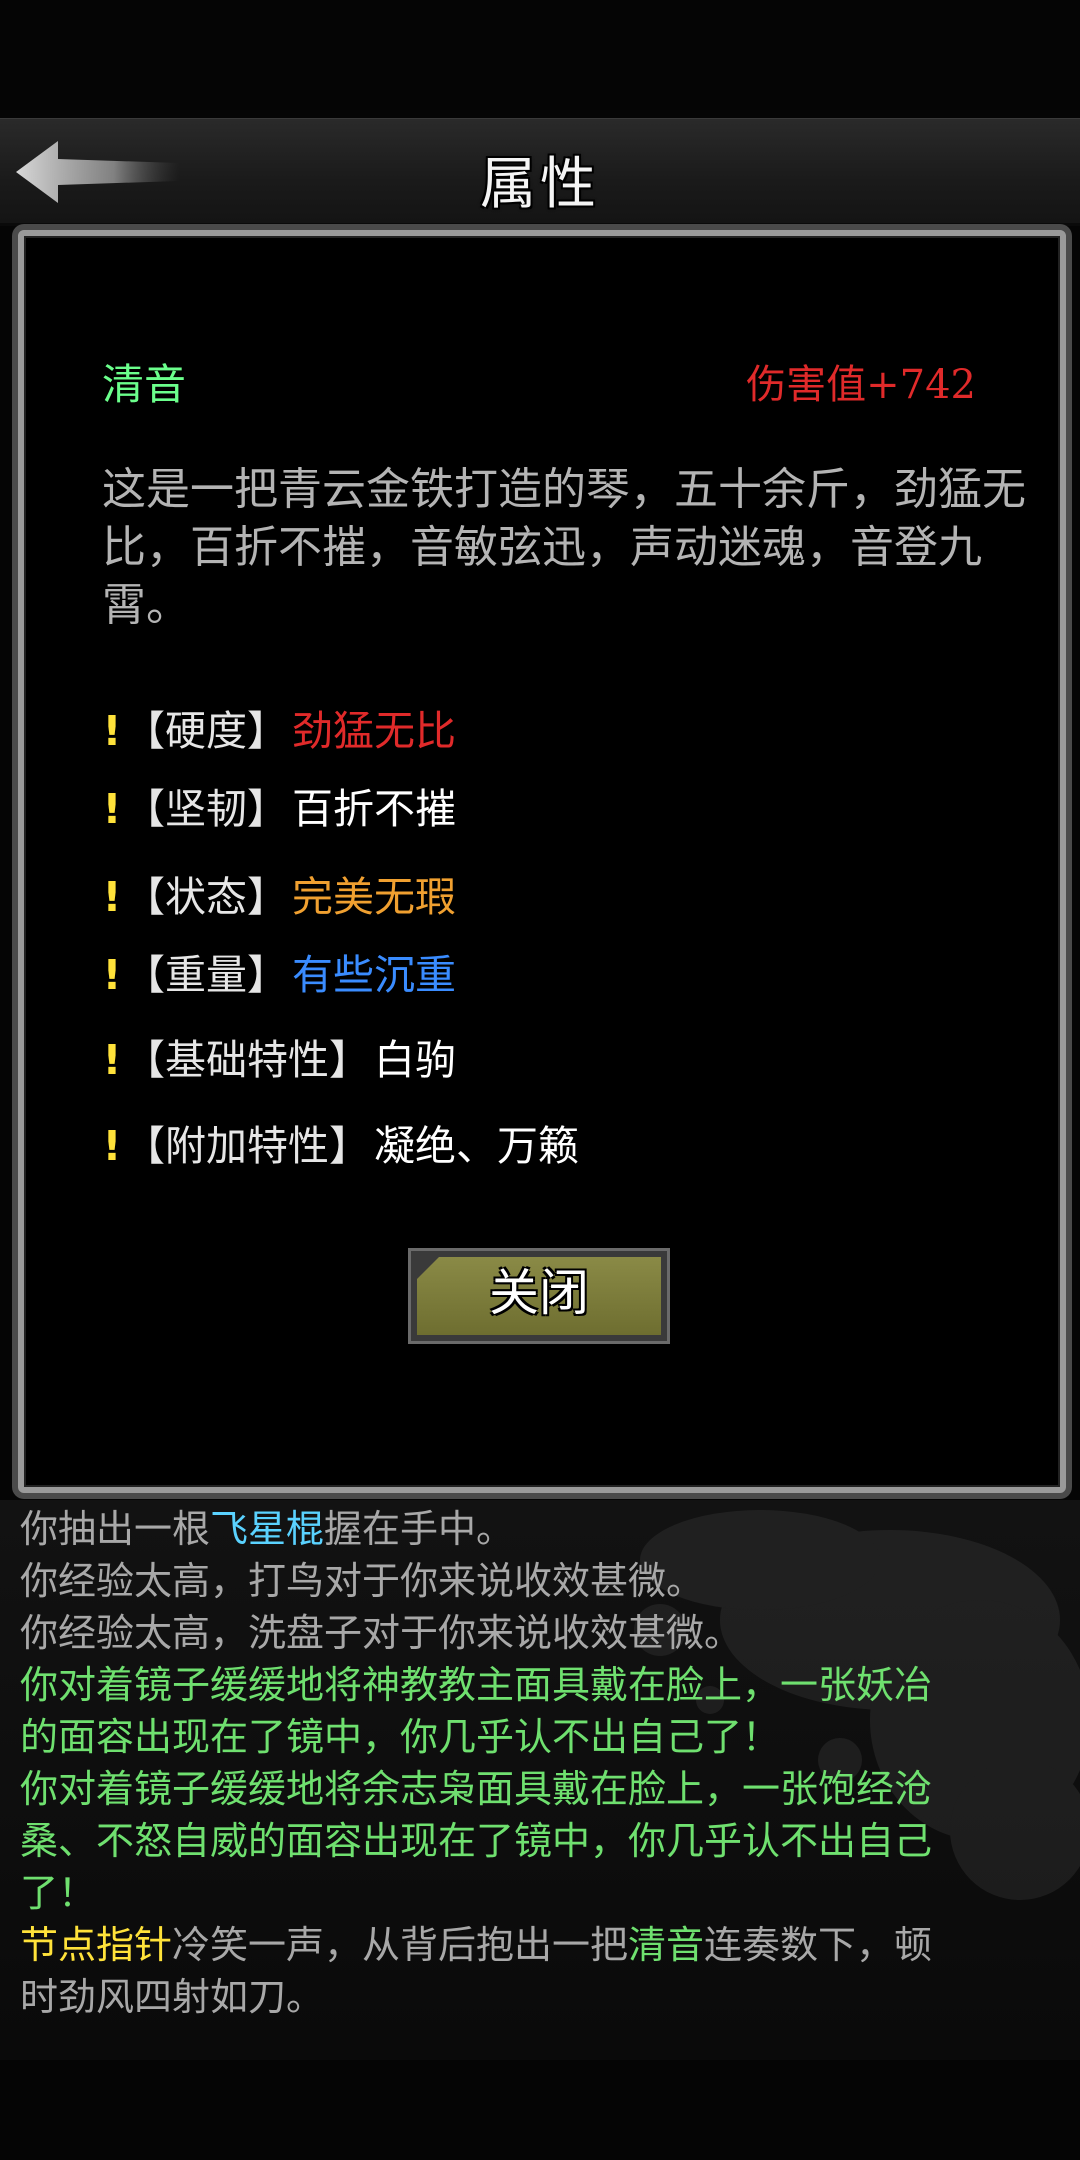 The height and width of the screenshot is (2160, 1080). What do you see at coordinates (476, 1841) in the screenshot?
I see `log-entry: 桑、不怒自威的面容出现在了镜中，你几乎认不出自己` at bounding box center [476, 1841].